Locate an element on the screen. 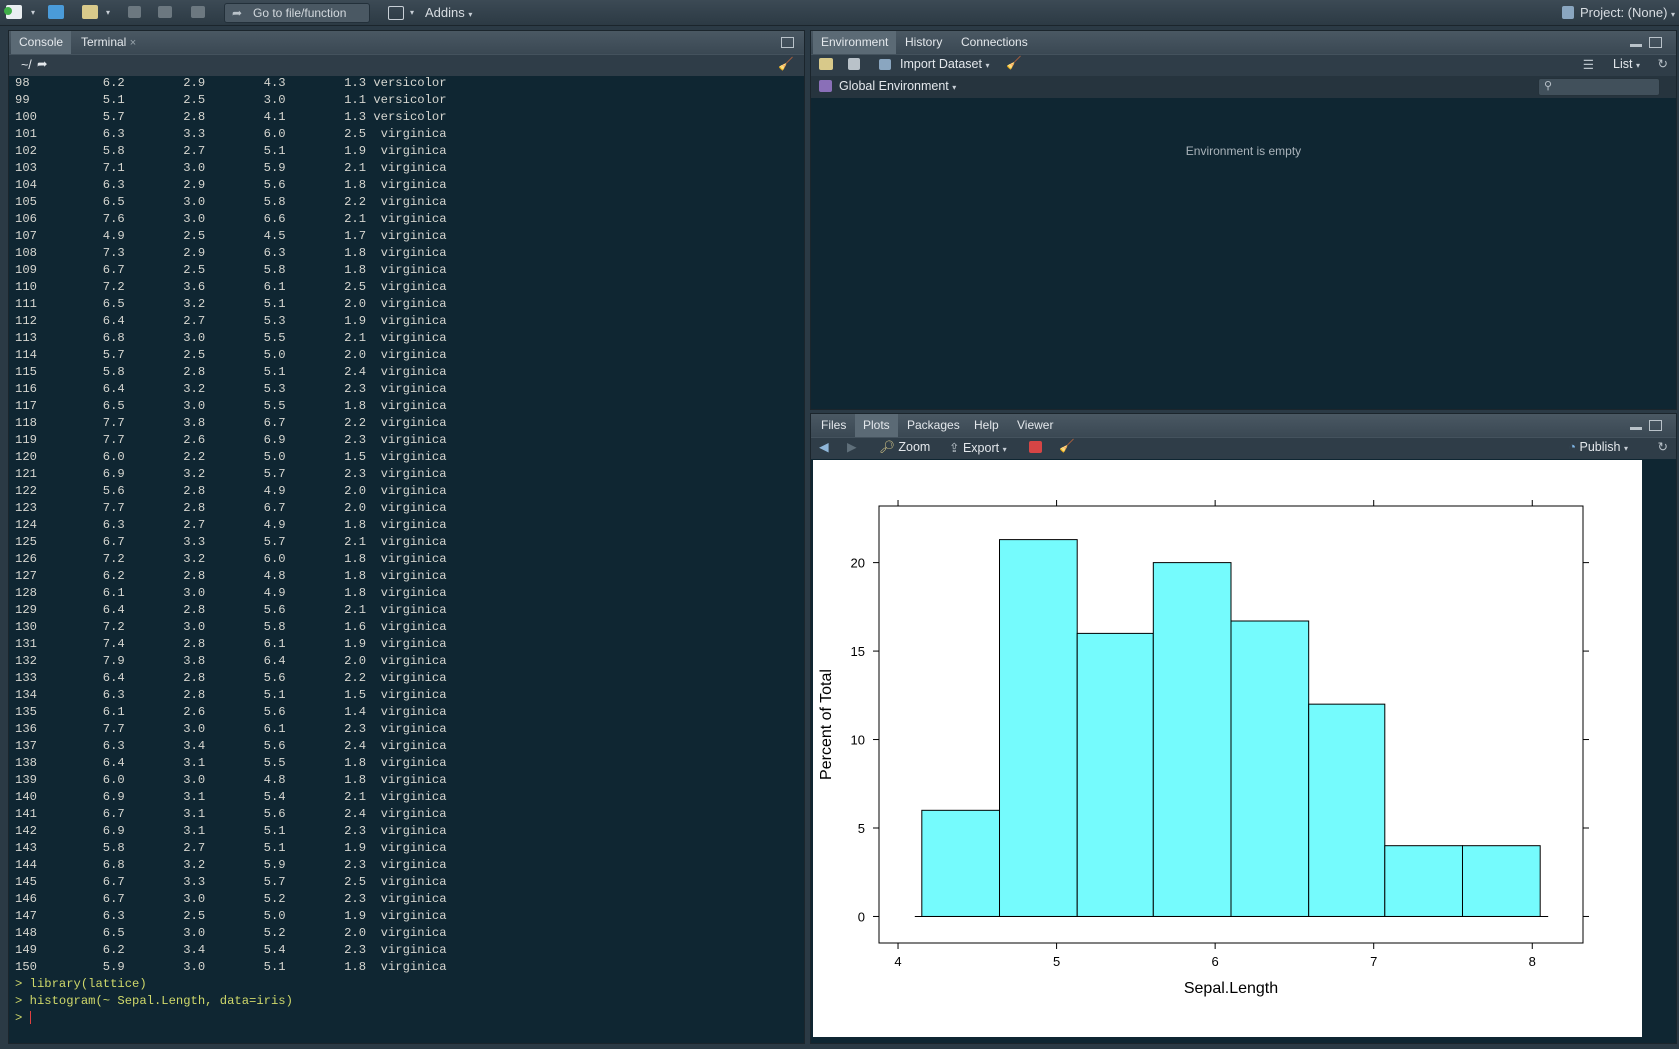 Image resolution: width=1679 pixels, height=1049 pixels. tab-terminal: Terminal × is located at coordinates (108, 42).